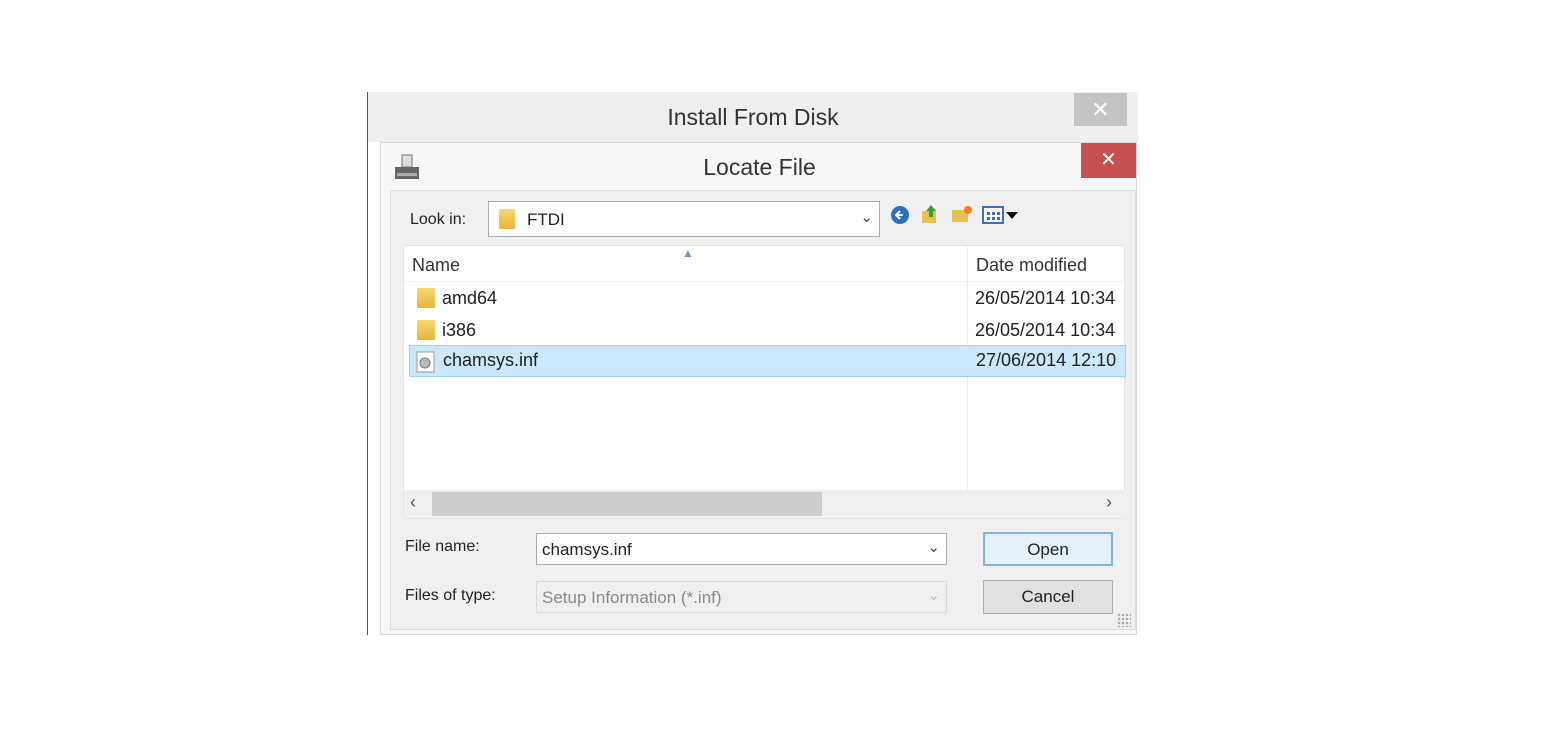  What do you see at coordinates (627, 504) in the screenshot?
I see `scrollbar-thumb` at bounding box center [627, 504].